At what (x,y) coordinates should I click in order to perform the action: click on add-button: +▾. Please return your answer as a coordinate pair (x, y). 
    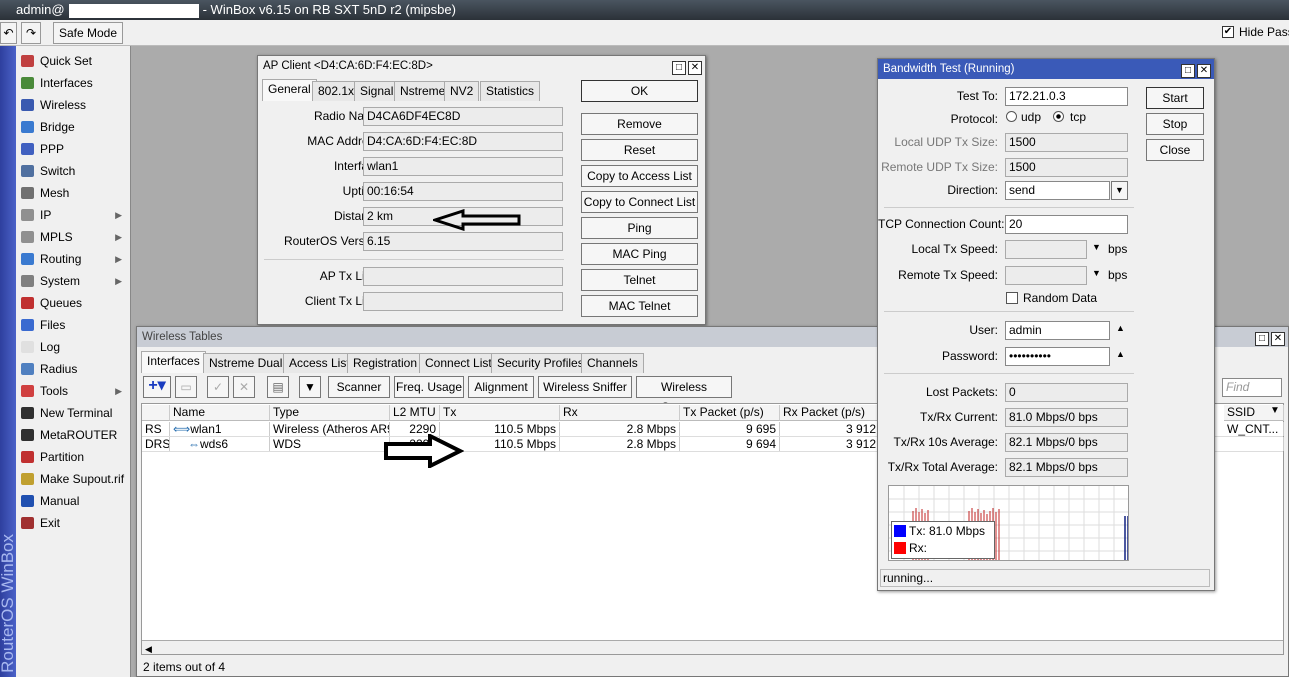
    Looking at the image, I should click on (157, 387).